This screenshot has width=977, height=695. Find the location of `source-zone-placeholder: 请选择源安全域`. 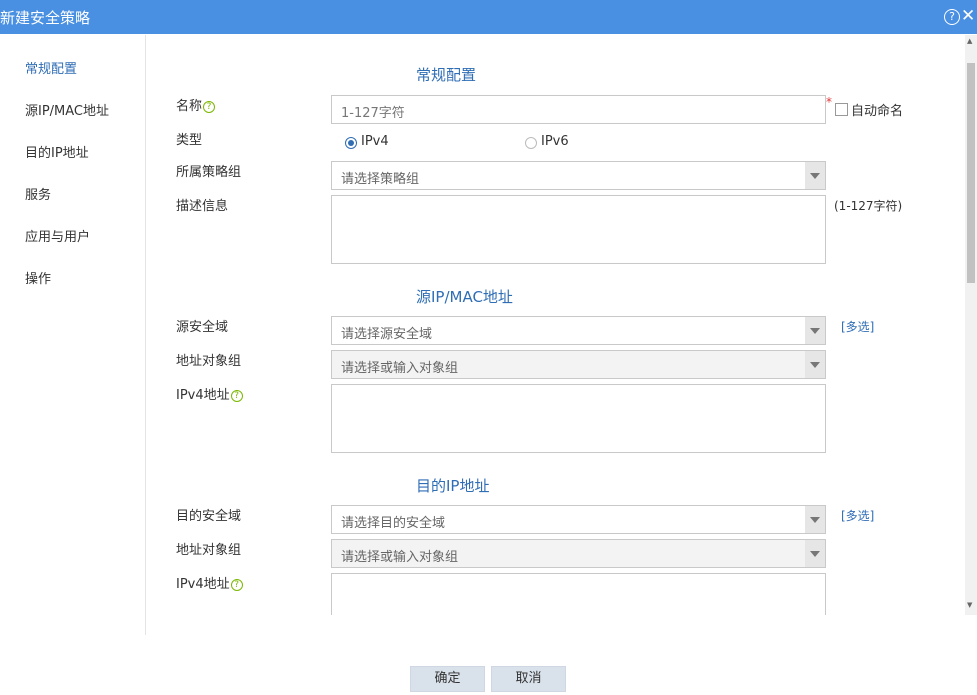

source-zone-placeholder: 请选择源安全域 is located at coordinates (387, 334).